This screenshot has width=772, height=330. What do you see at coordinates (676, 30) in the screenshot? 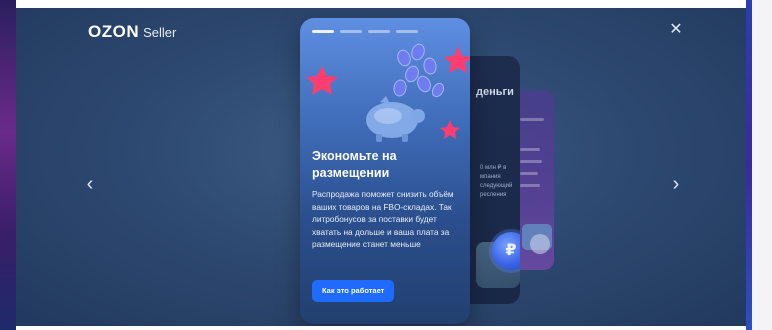
I see `close-icon: ✕` at bounding box center [676, 30].